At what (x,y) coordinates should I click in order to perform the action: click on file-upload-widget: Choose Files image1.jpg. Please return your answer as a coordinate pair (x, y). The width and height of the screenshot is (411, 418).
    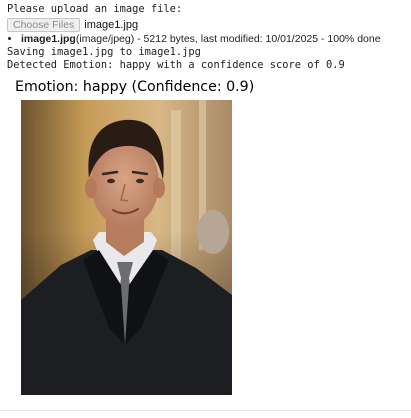
    Looking at the image, I should click on (207, 25).